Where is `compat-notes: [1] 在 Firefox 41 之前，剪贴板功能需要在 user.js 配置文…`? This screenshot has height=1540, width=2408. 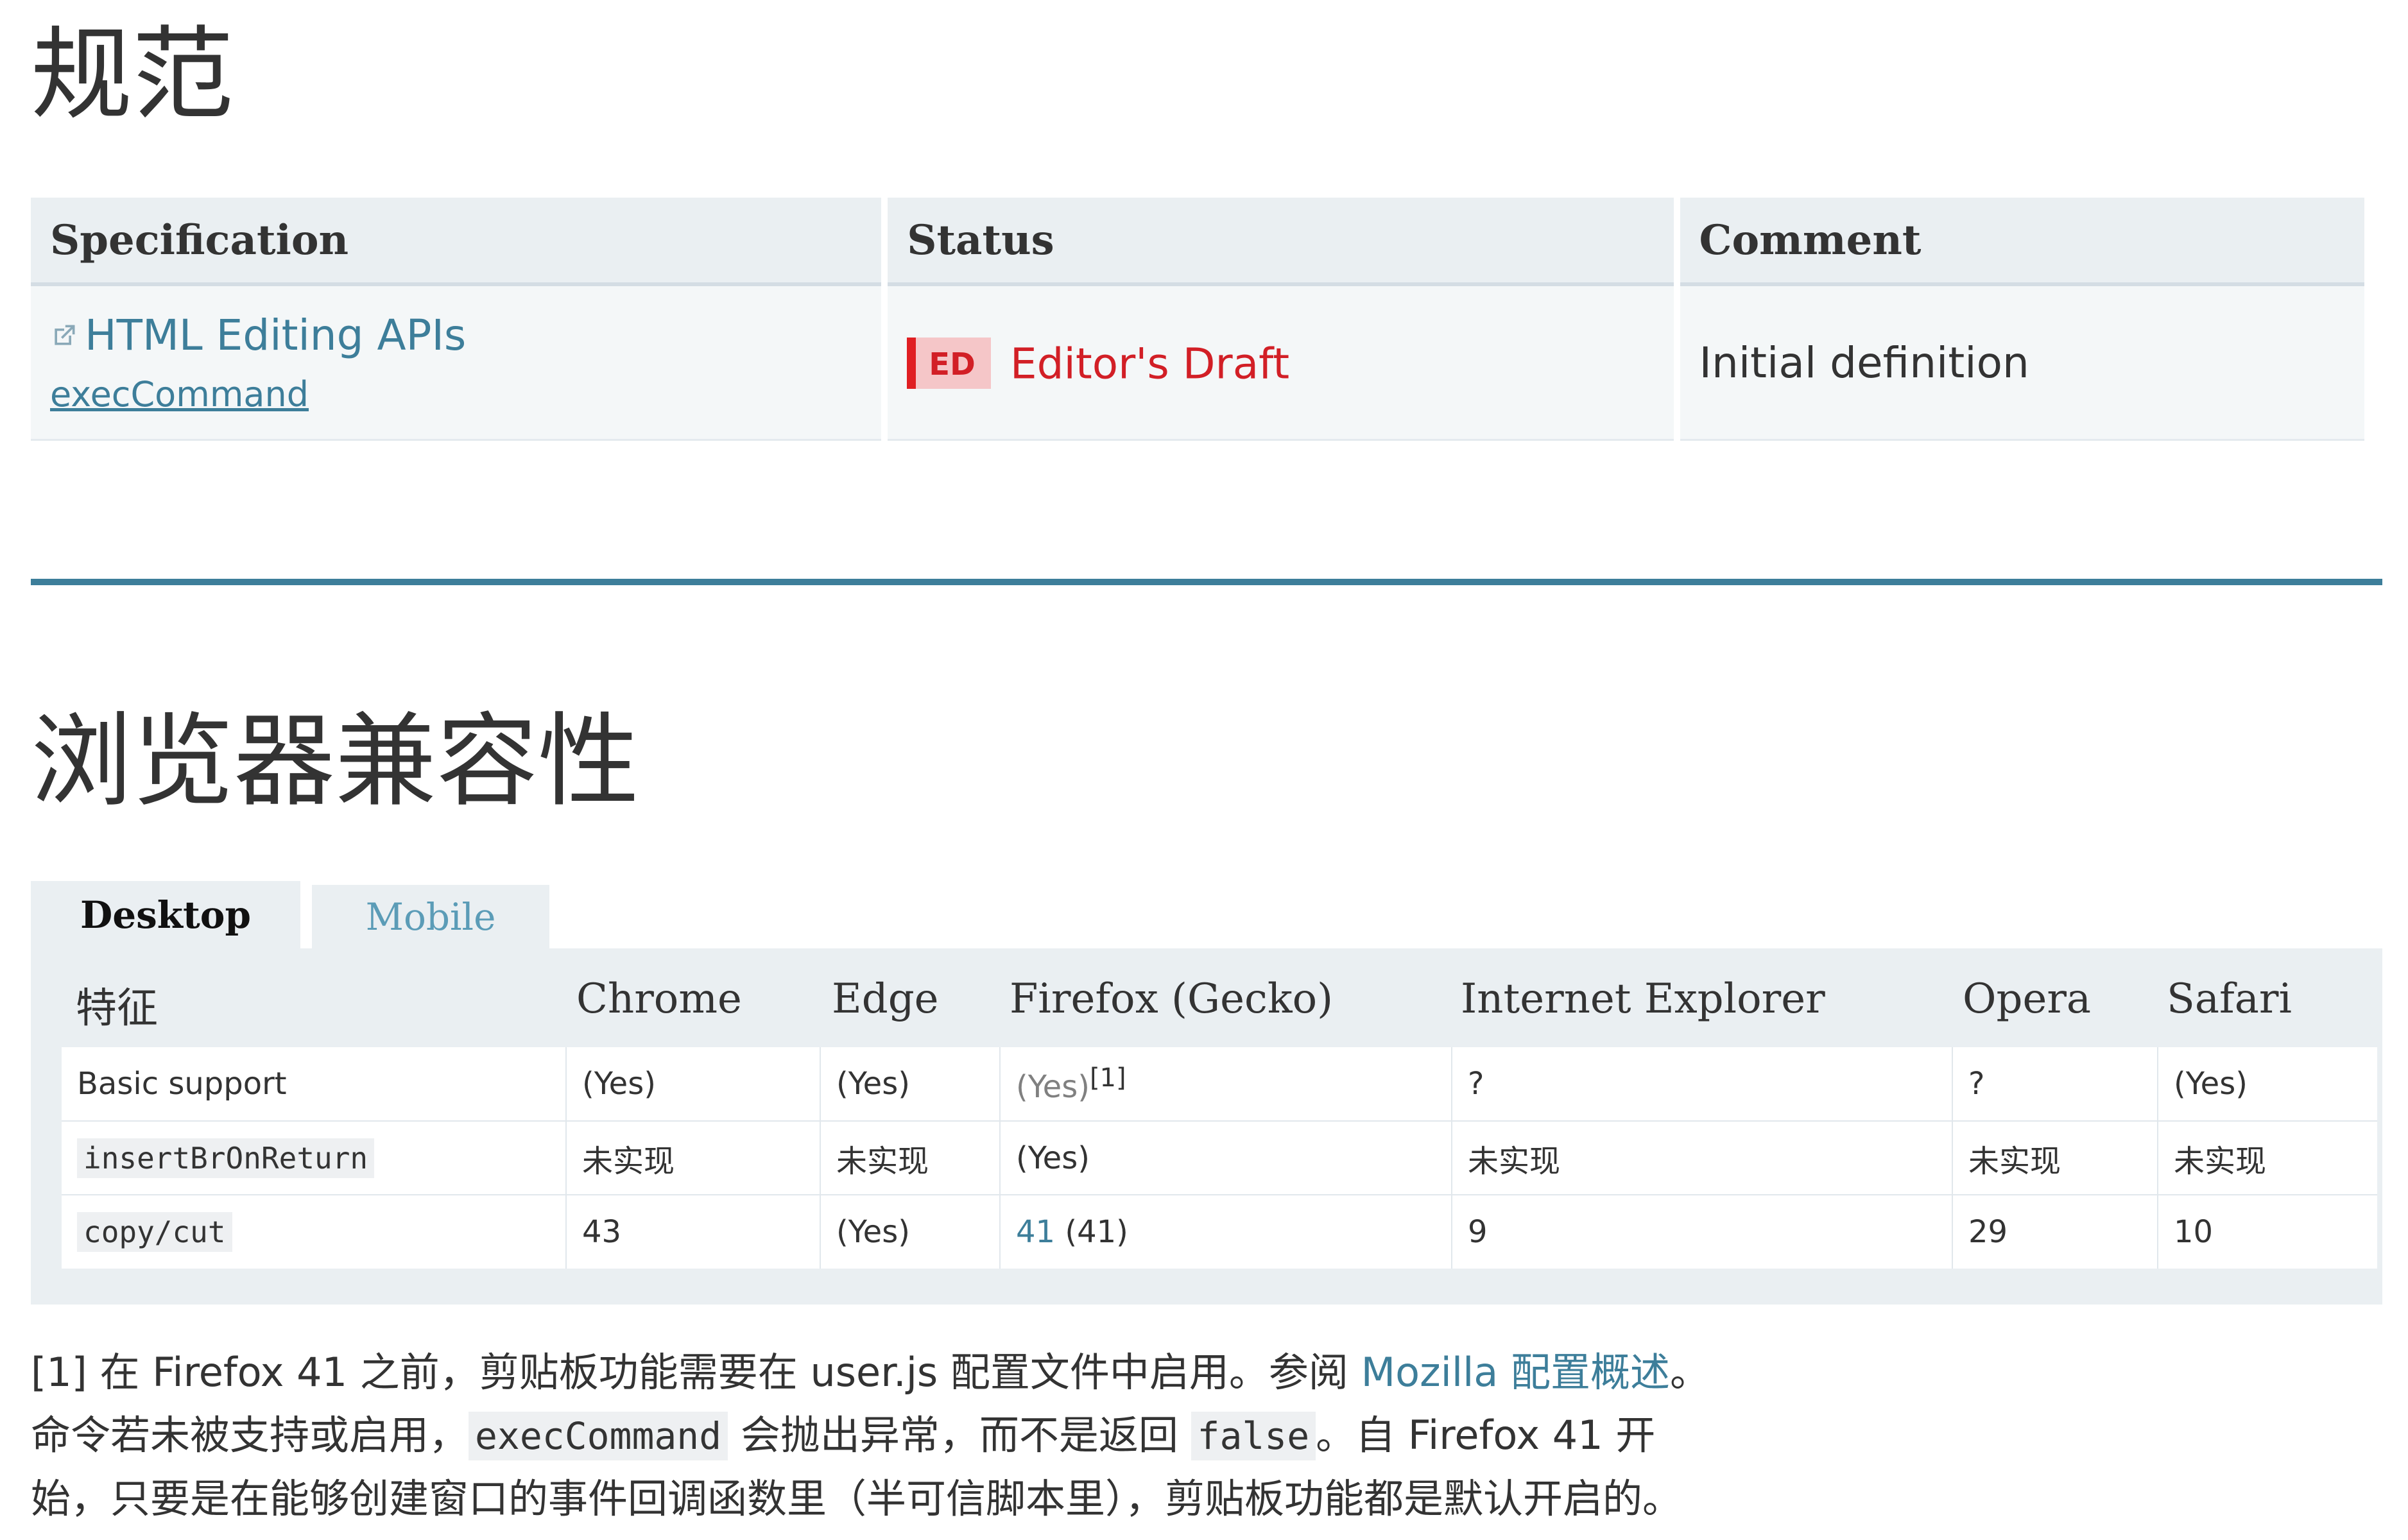
compat-notes: [1] 在 Firefox 41 之前，剪贴板功能需要在 user.js 配置文… is located at coordinates (1205, 1436).